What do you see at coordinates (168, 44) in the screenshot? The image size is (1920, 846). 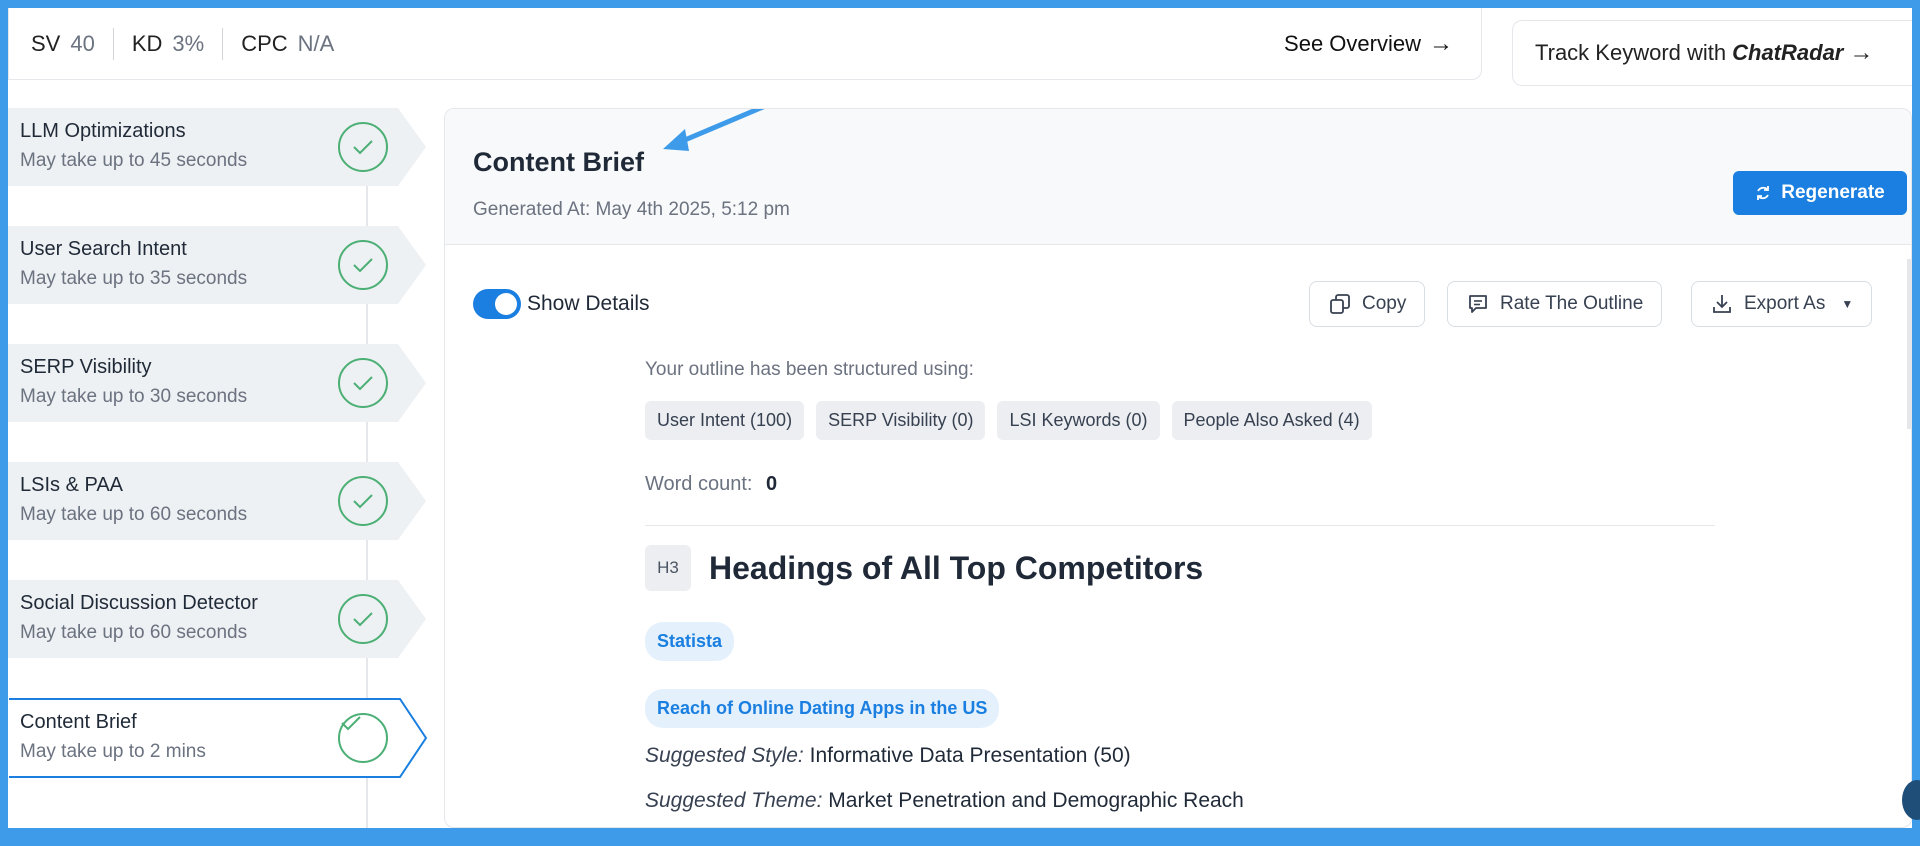 I see `metric-kd: KD 3%` at bounding box center [168, 44].